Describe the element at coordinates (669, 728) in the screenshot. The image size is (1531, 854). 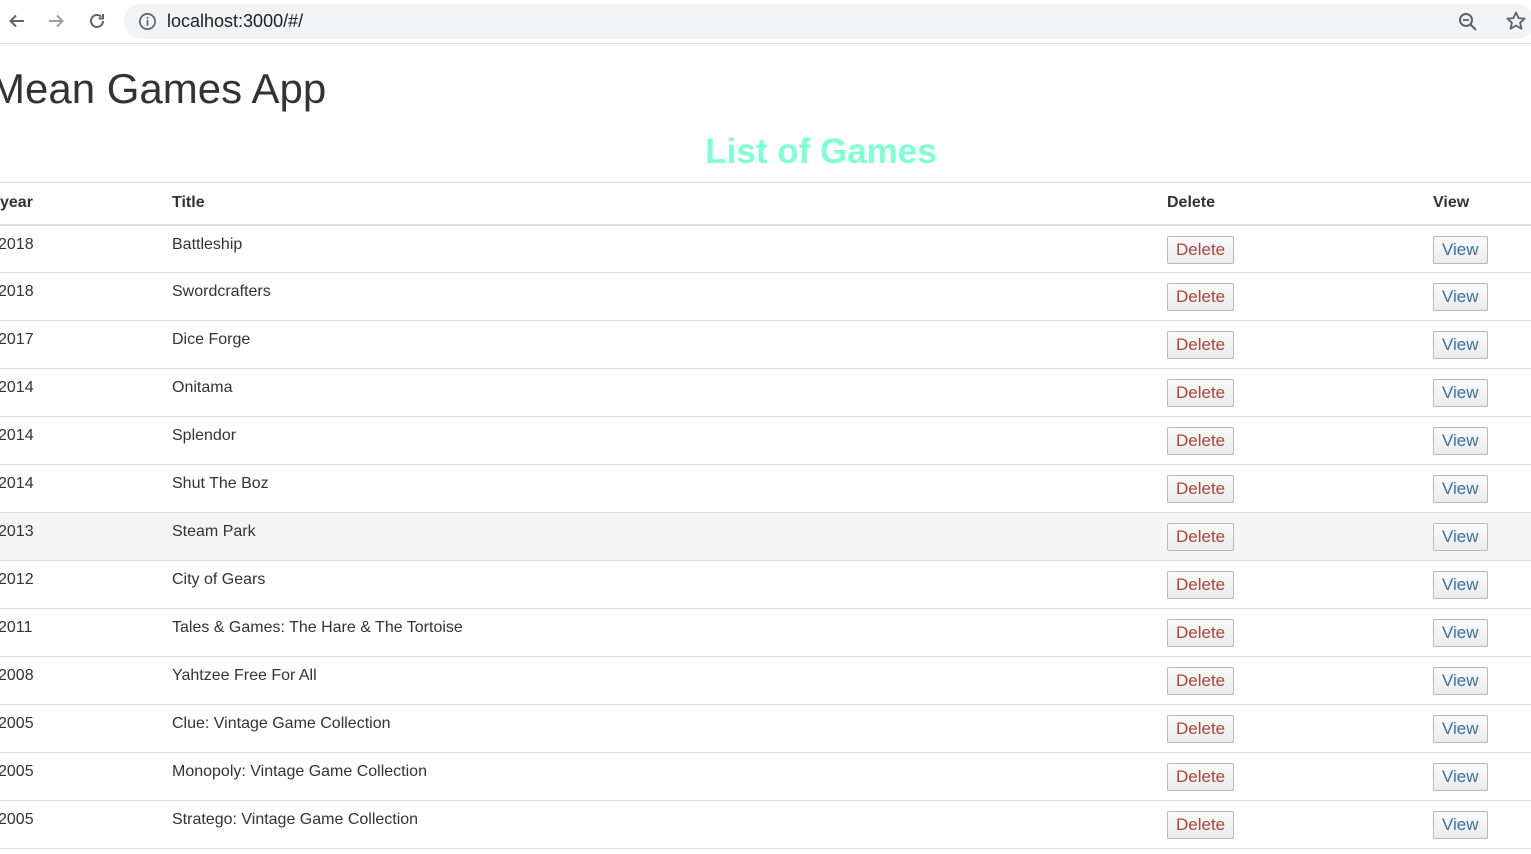
I see `title-cell: Clue: Vintage Game Collection` at that location.